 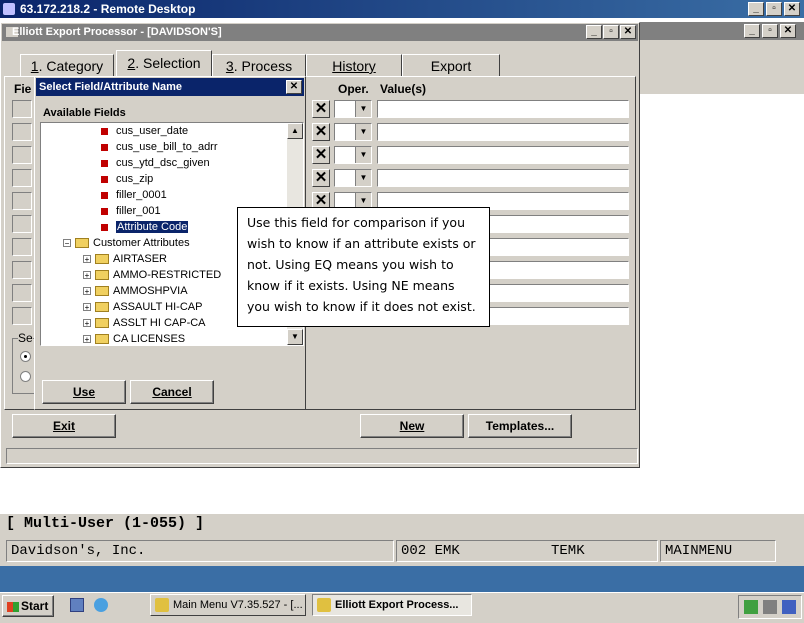 I want to click on rd-restore-button: ▫, so click(x=774, y=9).